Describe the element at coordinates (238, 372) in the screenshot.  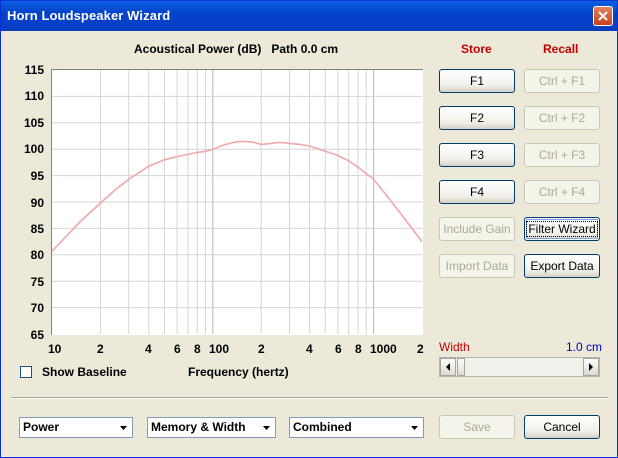
I see `x-axis-label: Frequency (hertz)` at that location.